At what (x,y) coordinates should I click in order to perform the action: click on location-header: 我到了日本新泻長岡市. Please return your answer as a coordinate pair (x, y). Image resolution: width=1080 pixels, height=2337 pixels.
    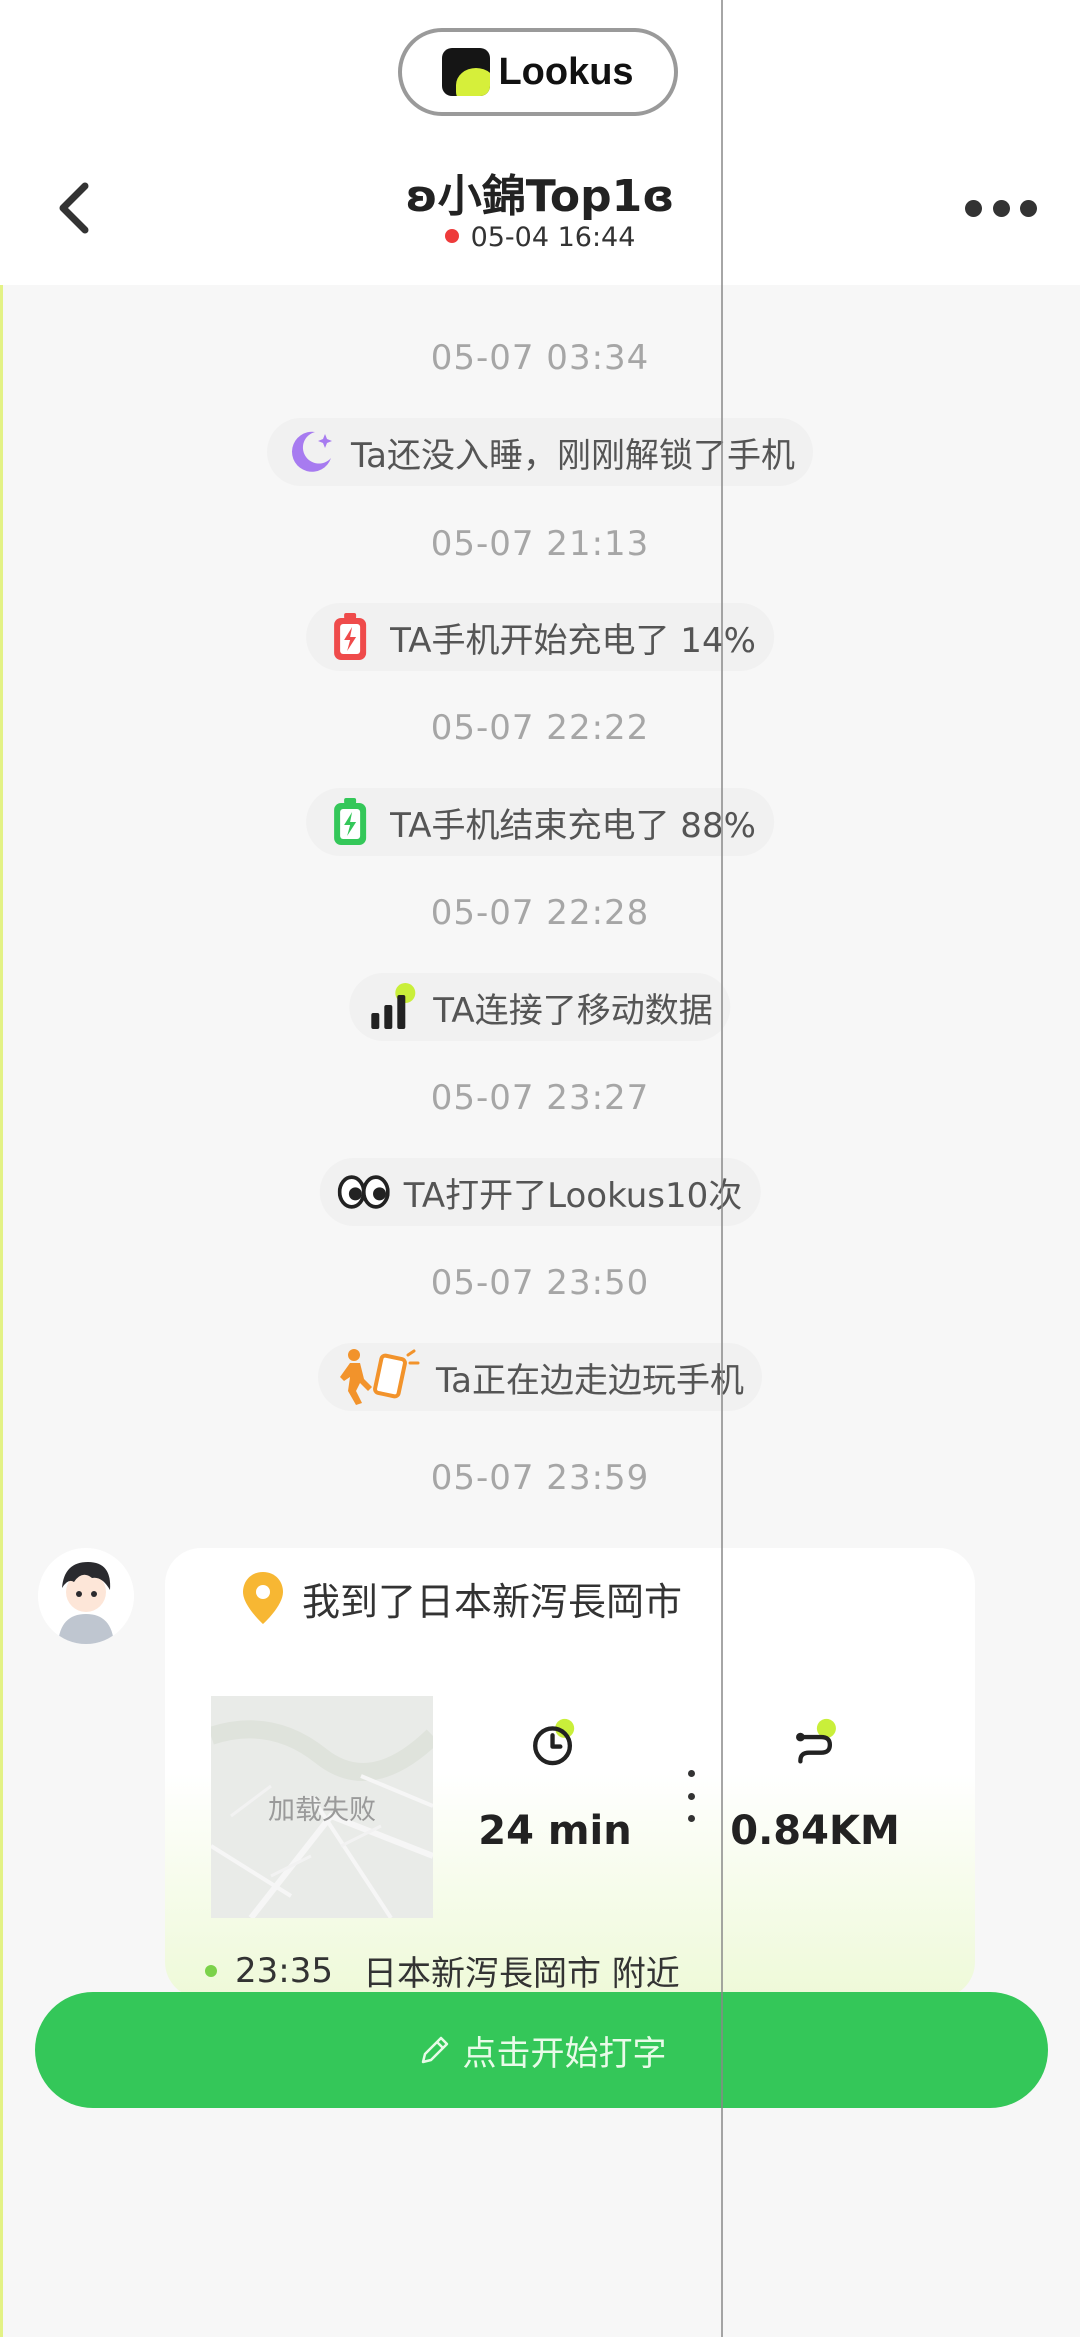
    Looking at the image, I should click on (461, 1598).